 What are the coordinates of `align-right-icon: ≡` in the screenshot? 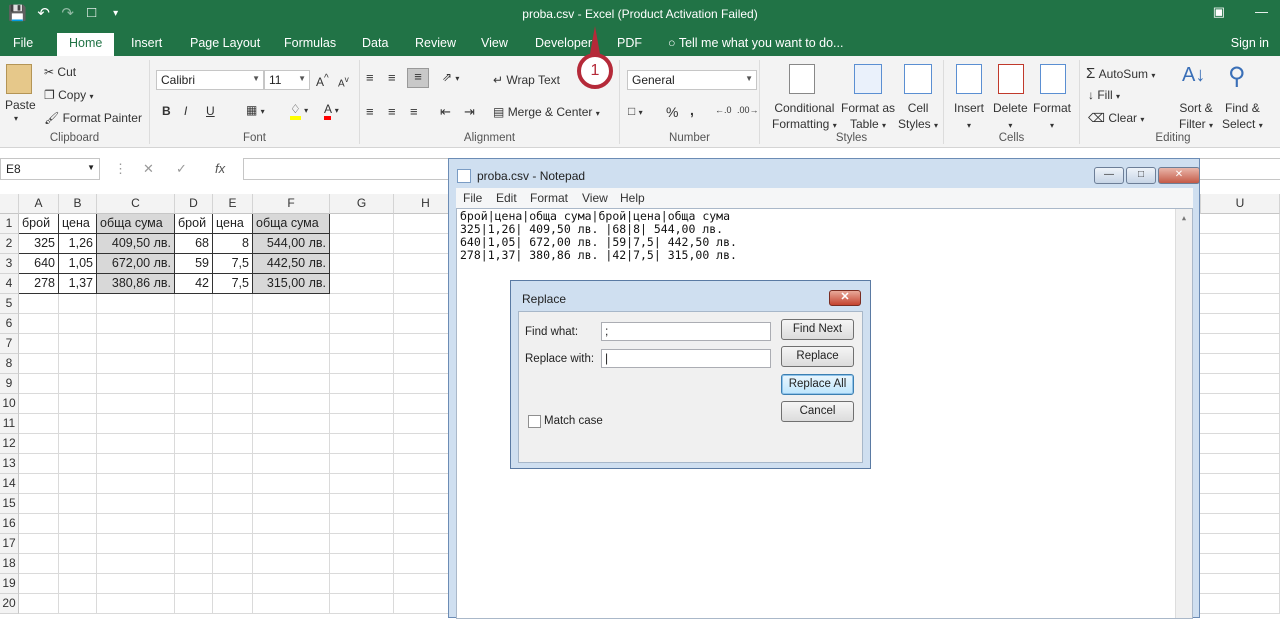 It's located at (414, 111).